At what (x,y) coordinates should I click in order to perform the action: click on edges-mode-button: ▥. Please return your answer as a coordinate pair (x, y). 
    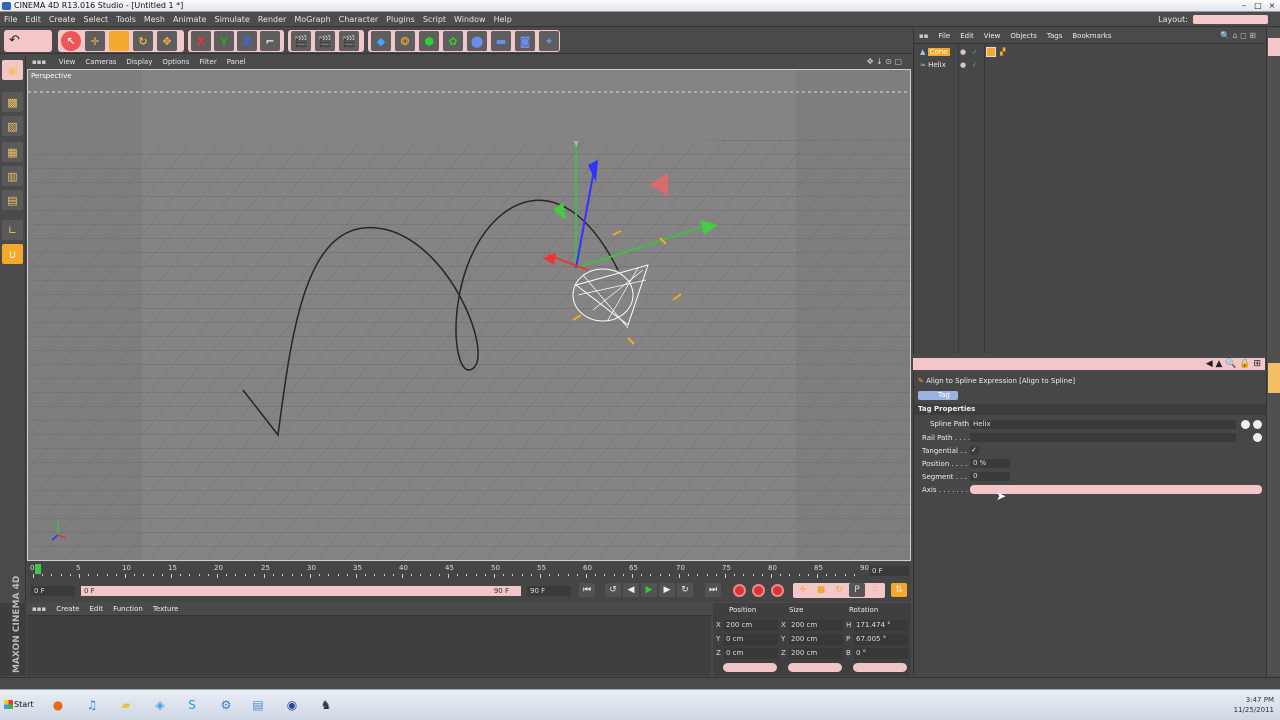
    Looking at the image, I should click on (12, 176).